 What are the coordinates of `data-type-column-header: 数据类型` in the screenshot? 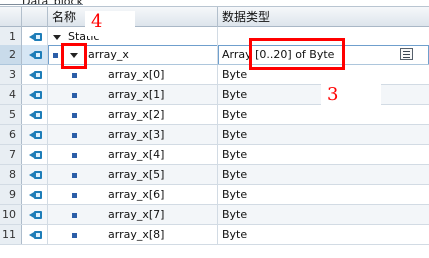 It's located at (323, 17).